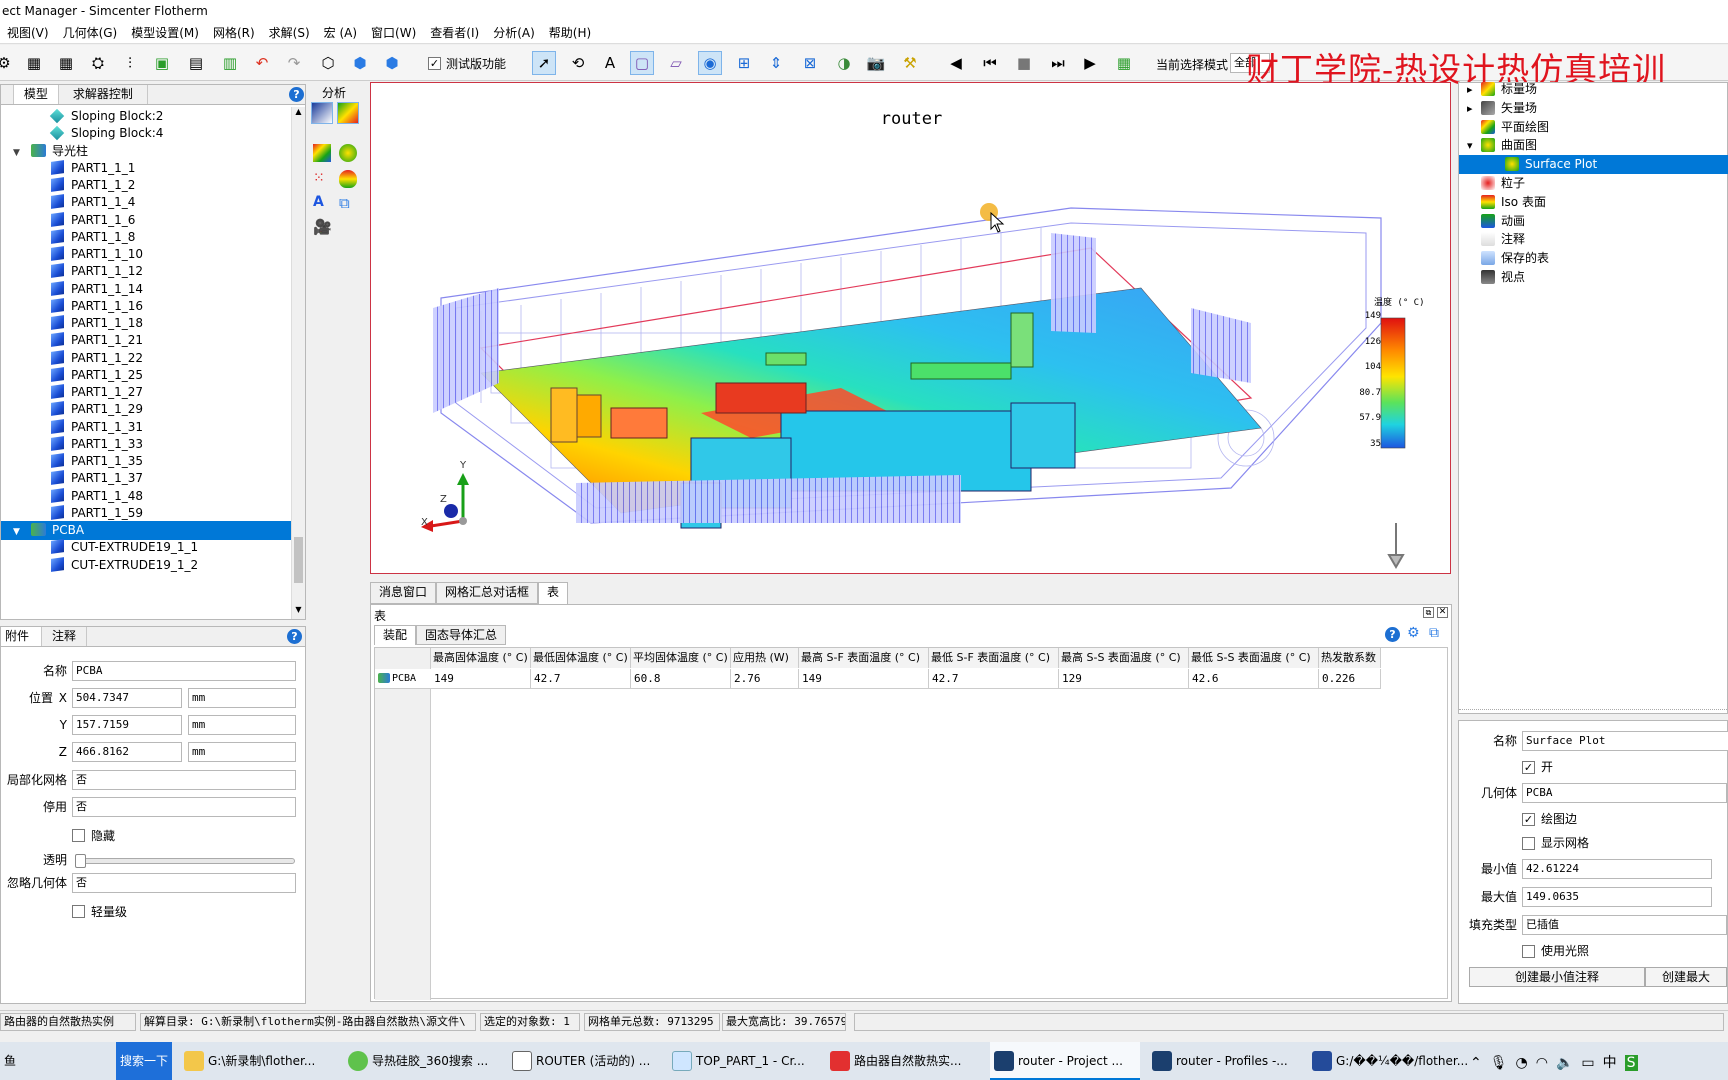  Describe the element at coordinates (146, 358) in the screenshot. I see `tree-item: PART1_1_22` at that location.